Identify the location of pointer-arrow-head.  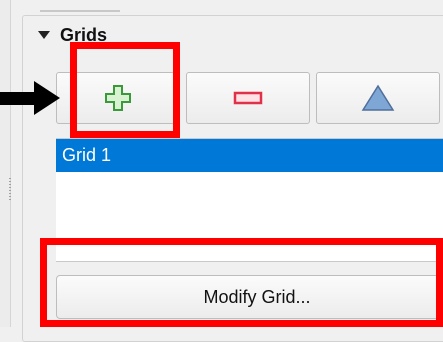
(47, 98).